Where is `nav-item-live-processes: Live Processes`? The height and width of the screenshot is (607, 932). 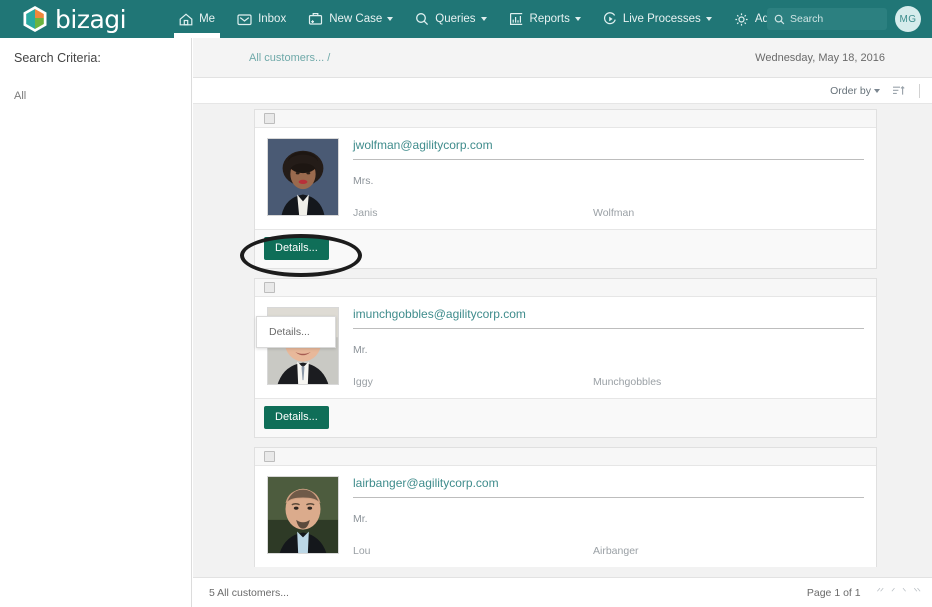
nav-item-live-processes: Live Processes is located at coordinates (657, 19).